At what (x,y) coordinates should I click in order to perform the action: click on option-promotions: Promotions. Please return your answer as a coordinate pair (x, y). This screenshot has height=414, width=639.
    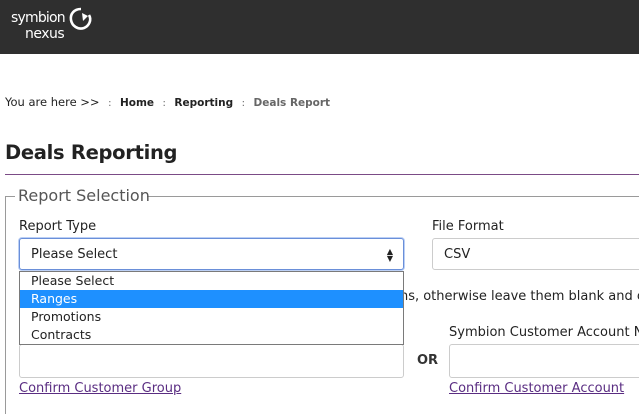
    Looking at the image, I should click on (211, 317).